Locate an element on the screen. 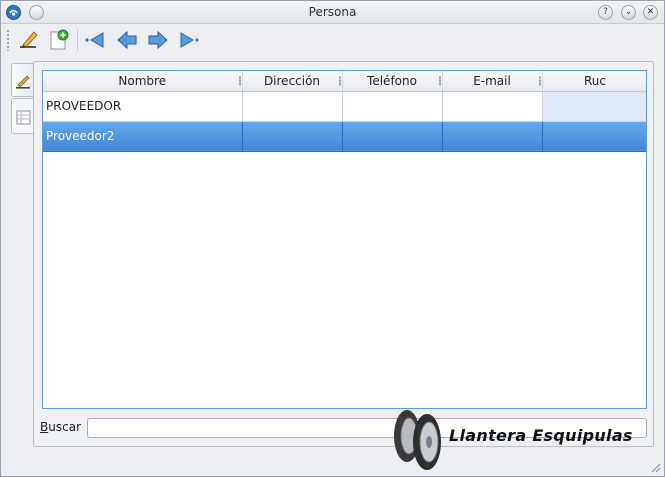  first-record-button is located at coordinates (95, 40).